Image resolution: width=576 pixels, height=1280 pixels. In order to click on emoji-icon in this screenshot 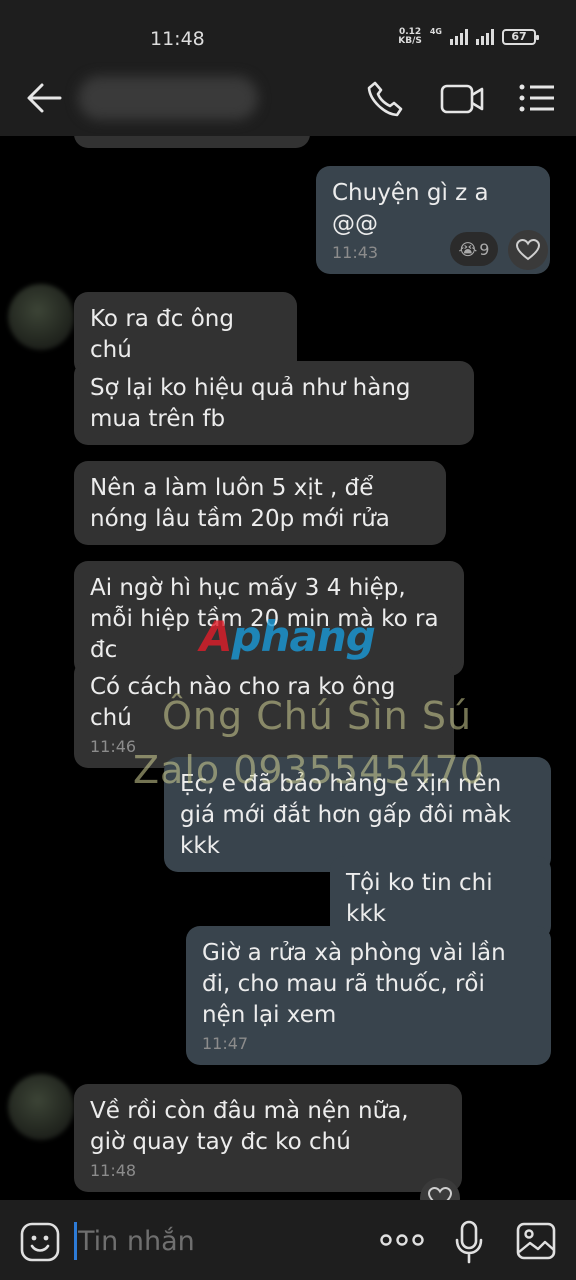, I will do `click(40, 1242)`.